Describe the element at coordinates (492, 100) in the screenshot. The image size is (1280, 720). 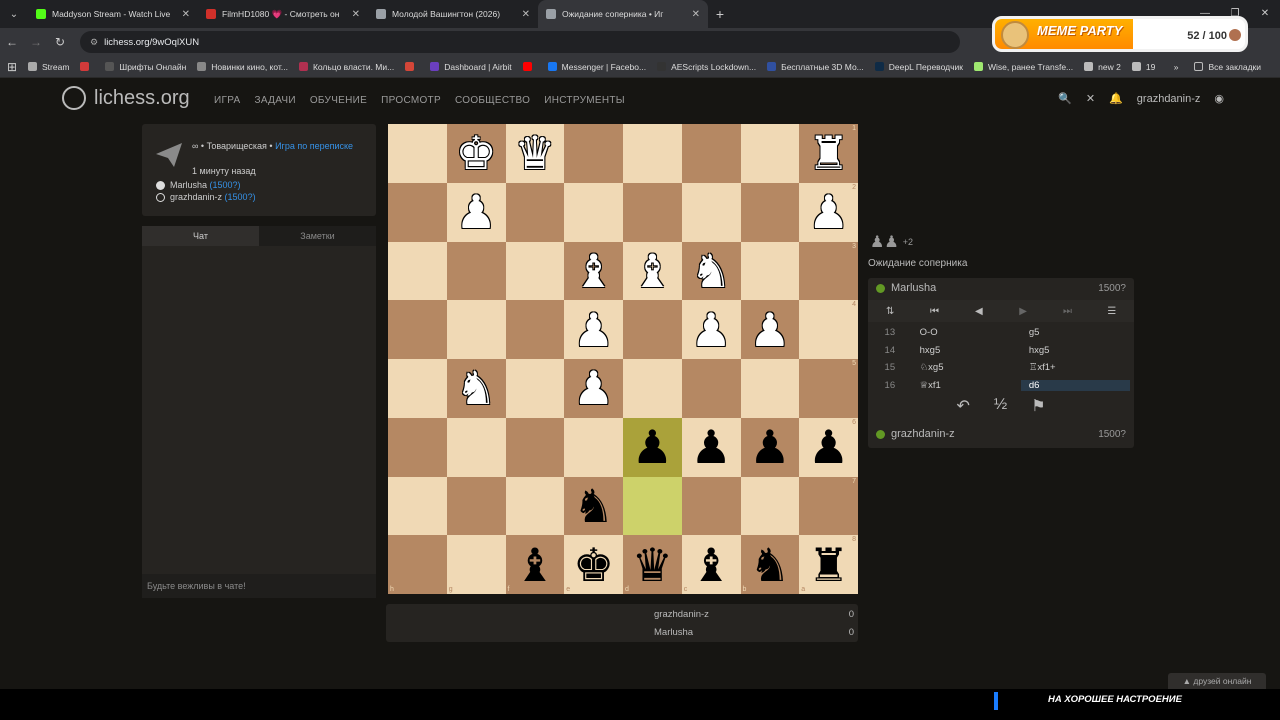
I see `menu-community: СООБЩЕСТВО` at that location.